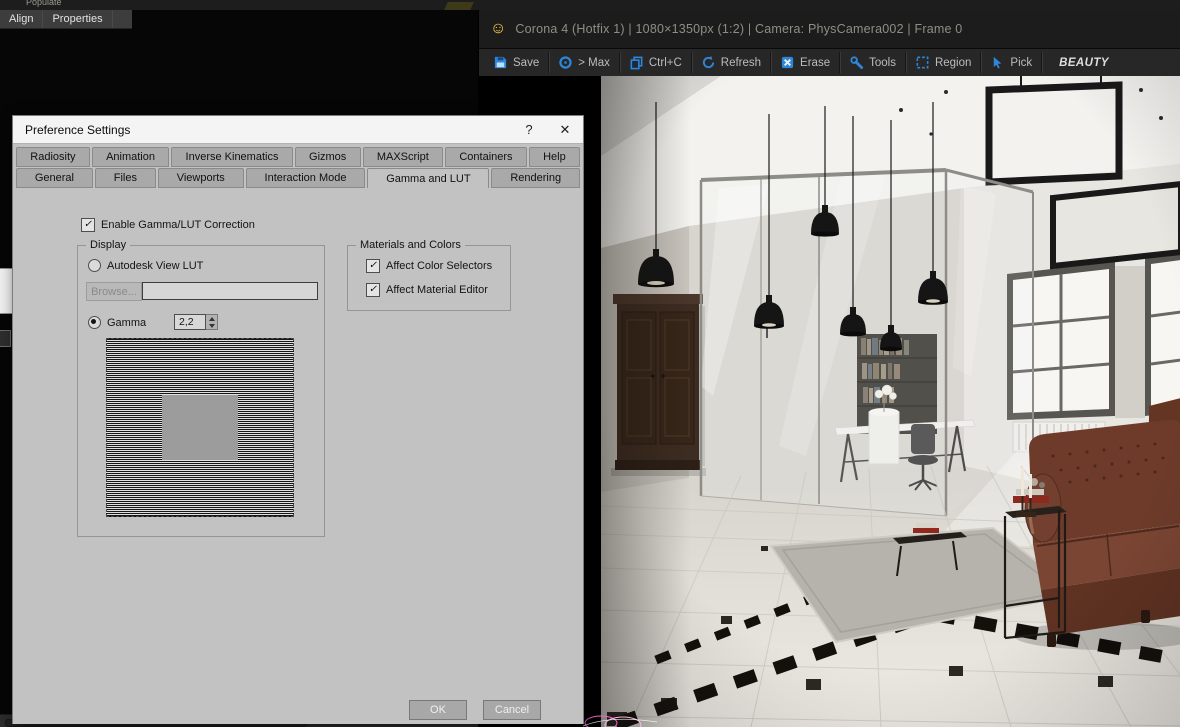 The image size is (1180, 727). What do you see at coordinates (1084, 62) in the screenshot?
I see `render-pass-selector: BEAUTY` at bounding box center [1084, 62].